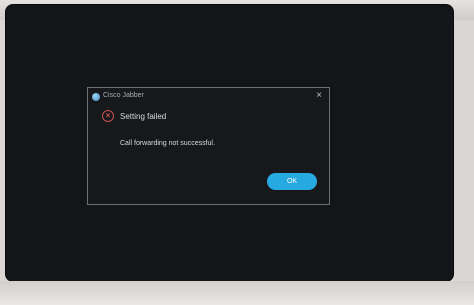  I want to click on error-icon: ×, so click(108, 116).